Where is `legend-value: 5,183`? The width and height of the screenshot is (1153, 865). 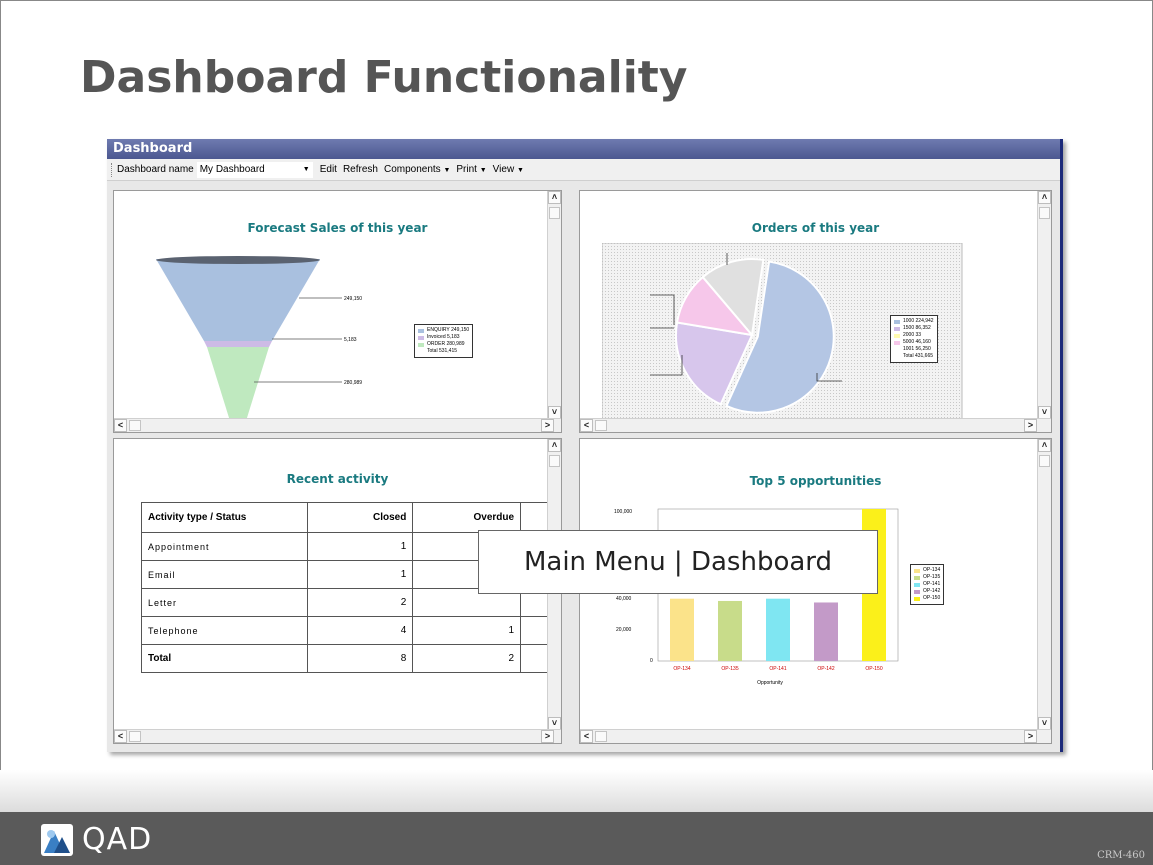 legend-value: 5,183 is located at coordinates (453, 337).